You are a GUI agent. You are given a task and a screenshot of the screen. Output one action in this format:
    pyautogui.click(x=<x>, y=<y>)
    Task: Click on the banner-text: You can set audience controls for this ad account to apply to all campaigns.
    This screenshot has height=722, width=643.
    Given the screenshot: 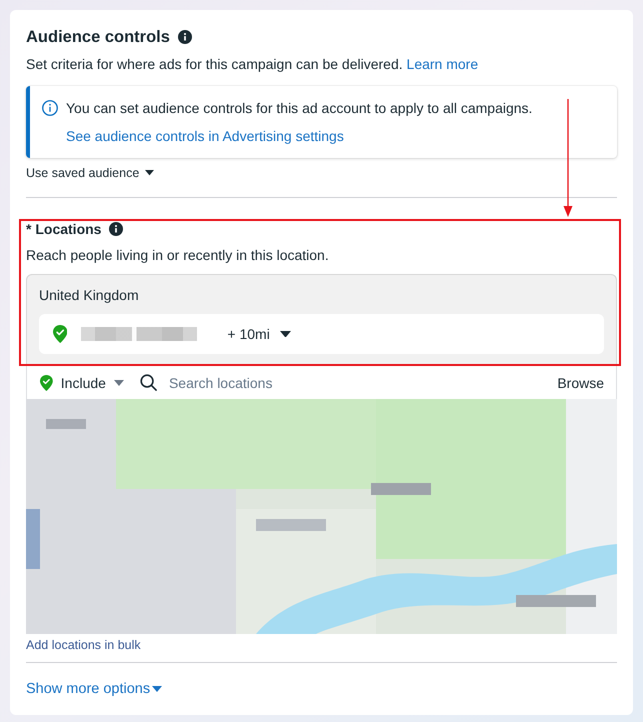 What is the action you would take?
    pyautogui.click(x=299, y=108)
    